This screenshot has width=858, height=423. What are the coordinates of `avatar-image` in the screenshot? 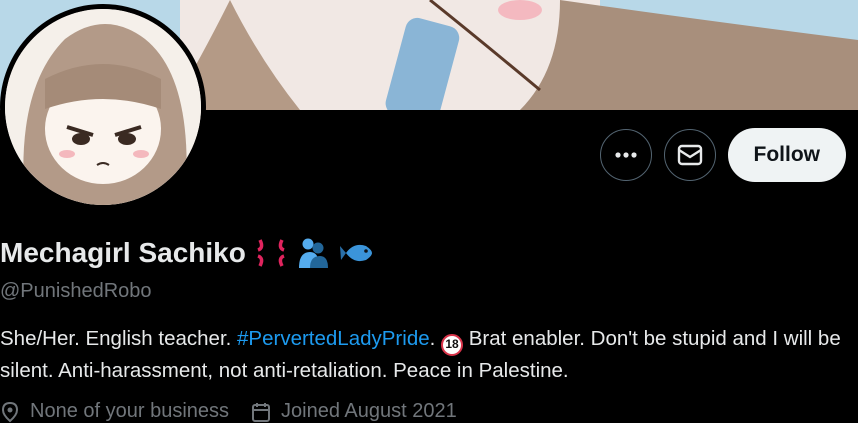 It's located at (103, 107).